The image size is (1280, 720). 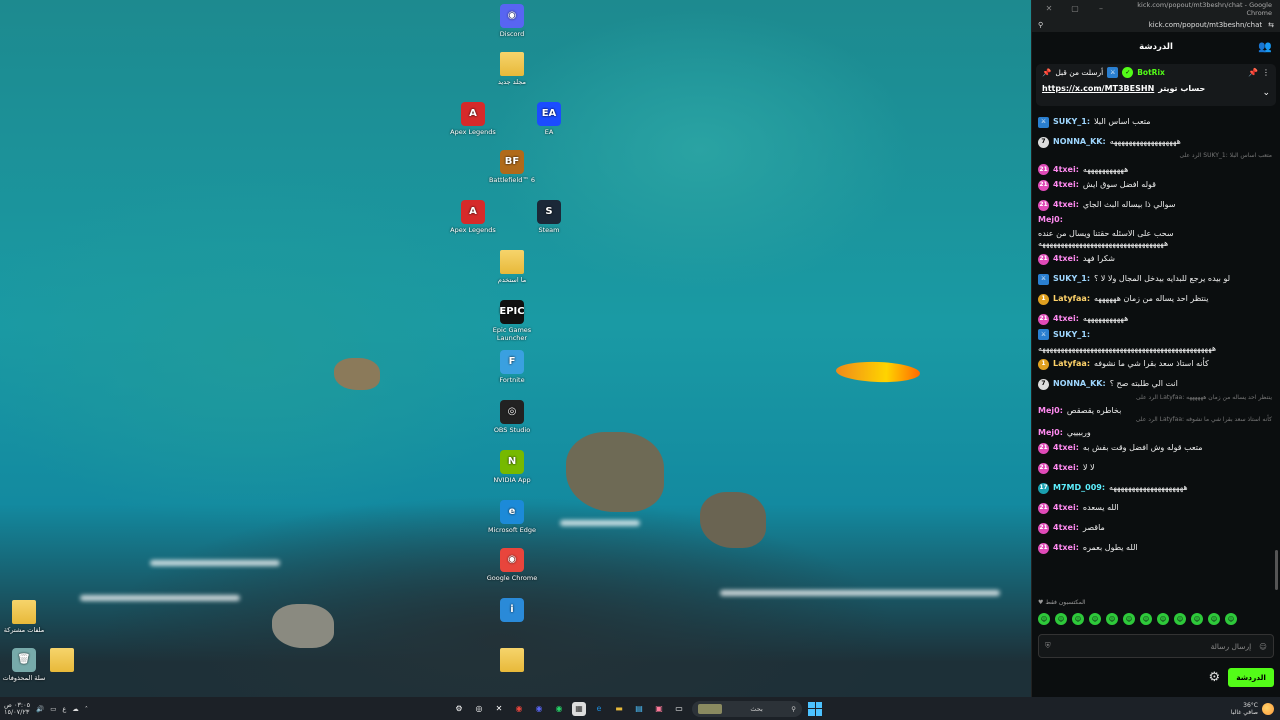 What do you see at coordinates (1215, 677) in the screenshot?
I see `gear-icon: ⚙` at bounding box center [1215, 677].